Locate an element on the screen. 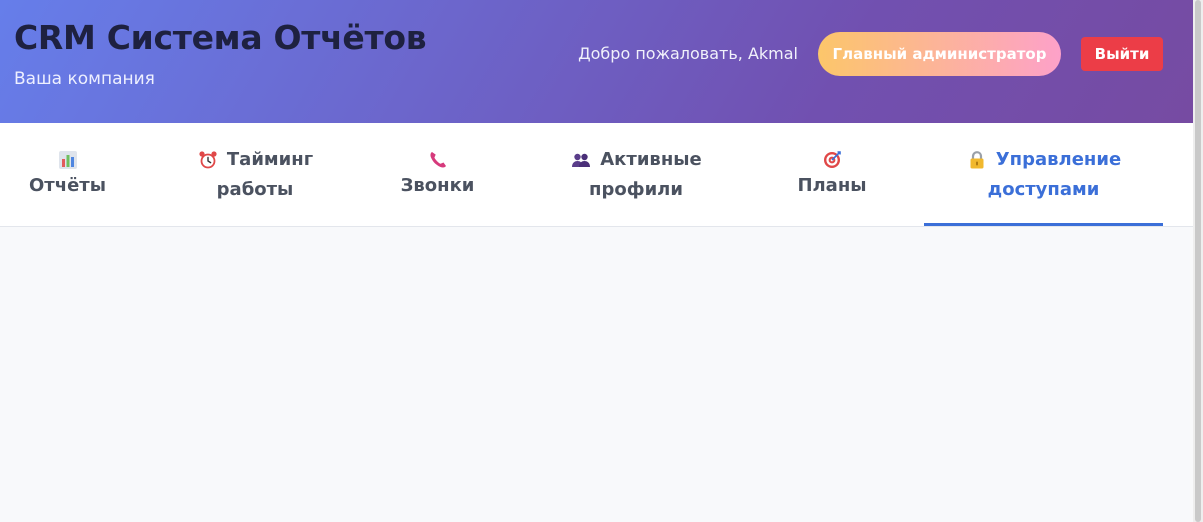 This screenshot has width=1203, height=522. tab-plans: Планы is located at coordinates (832, 174).